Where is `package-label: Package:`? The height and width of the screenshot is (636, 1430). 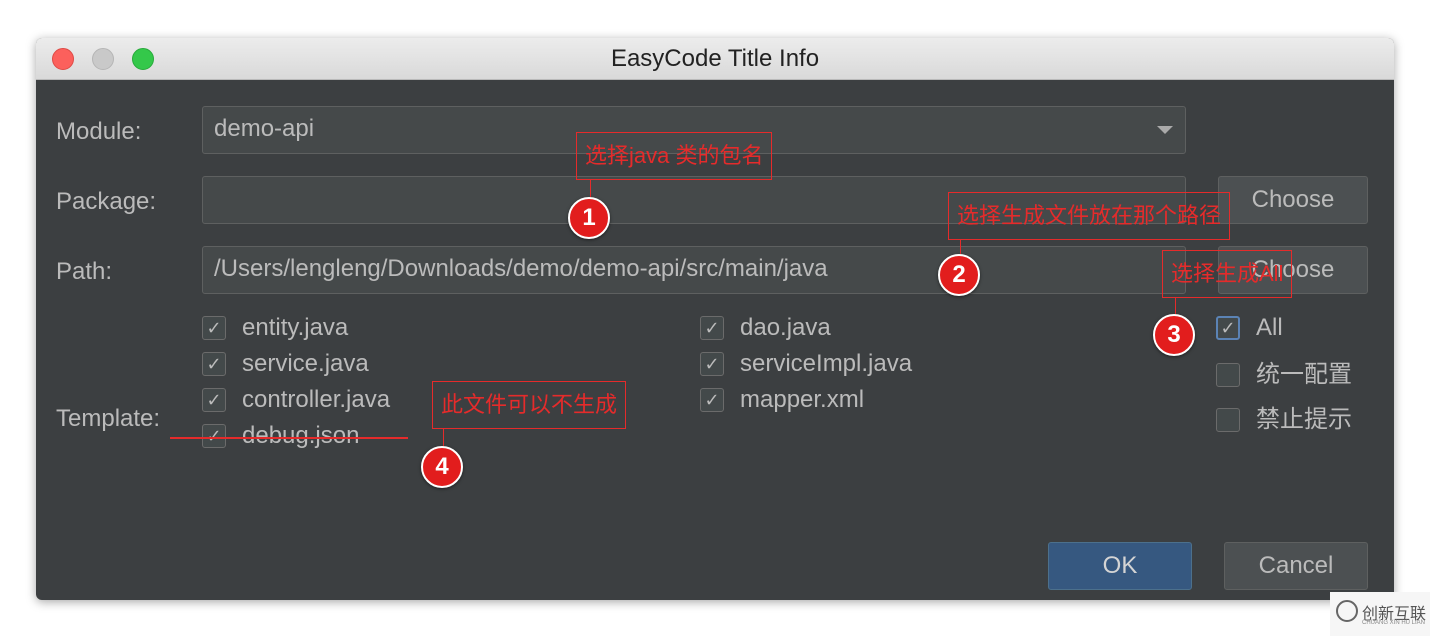
package-label: Package: is located at coordinates (106, 201).